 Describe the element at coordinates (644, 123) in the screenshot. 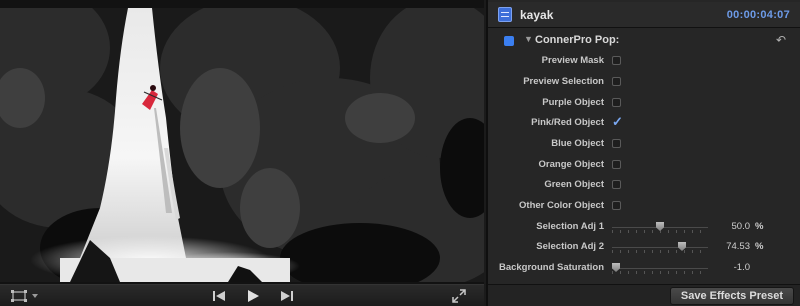

I see `param-pink-red-object: Pink/Red Object ✓` at that location.